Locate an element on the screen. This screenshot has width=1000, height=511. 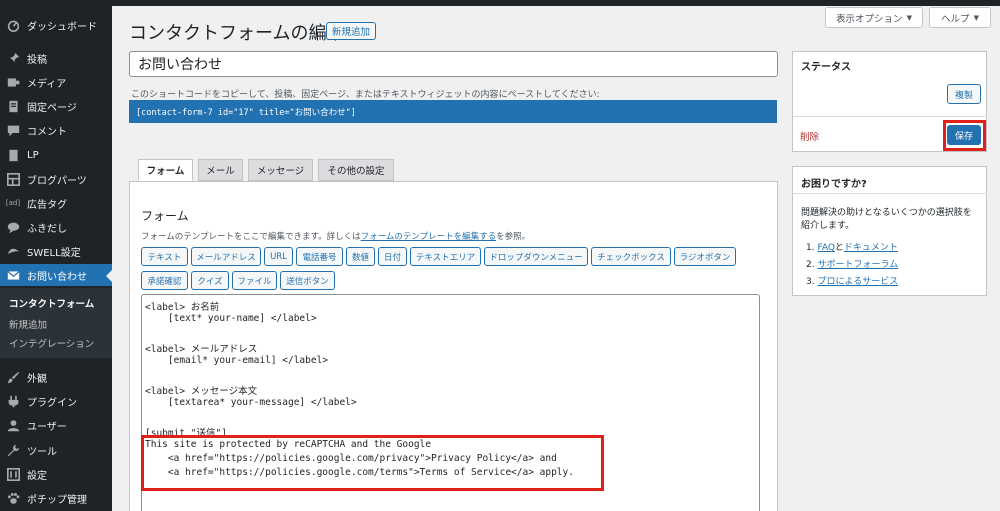
swell-icon is located at coordinates (13, 251).